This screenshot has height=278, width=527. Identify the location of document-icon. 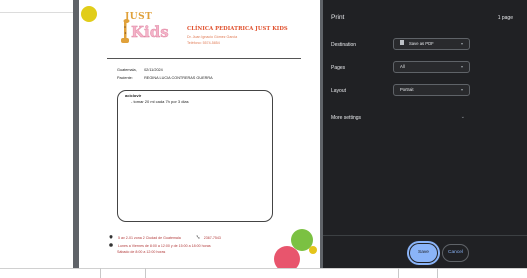
(402, 43).